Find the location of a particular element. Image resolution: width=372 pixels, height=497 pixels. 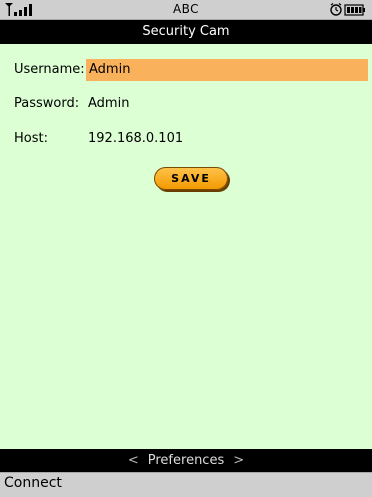

tab-preferences: Preferences is located at coordinates (186, 460).